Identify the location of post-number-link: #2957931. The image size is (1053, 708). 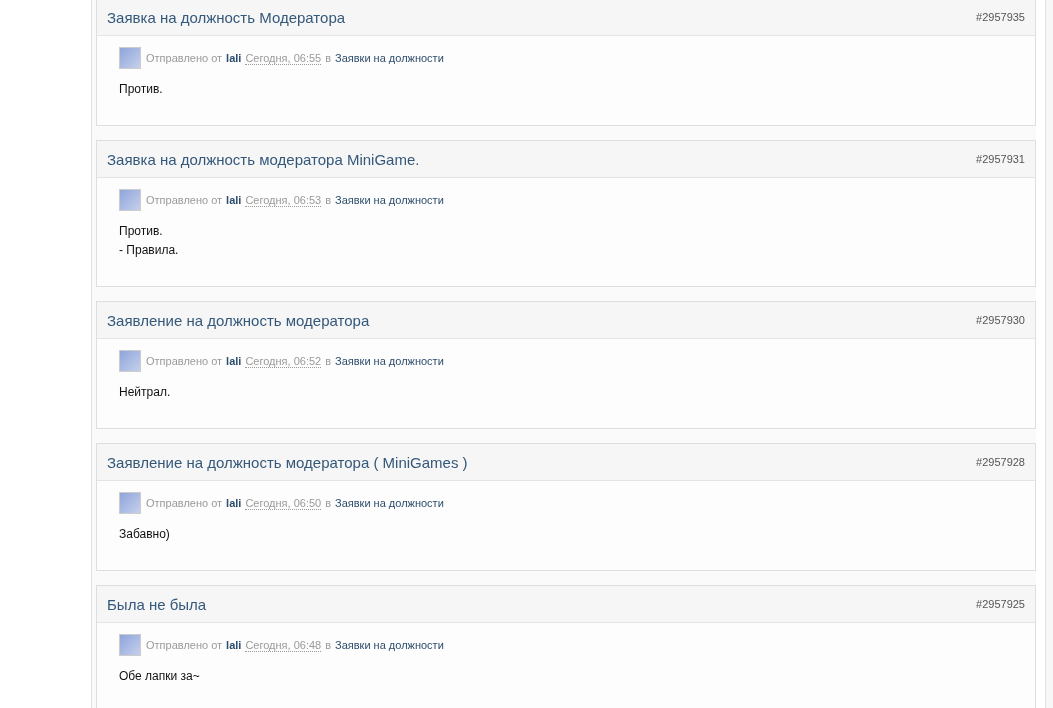
(1000, 159).